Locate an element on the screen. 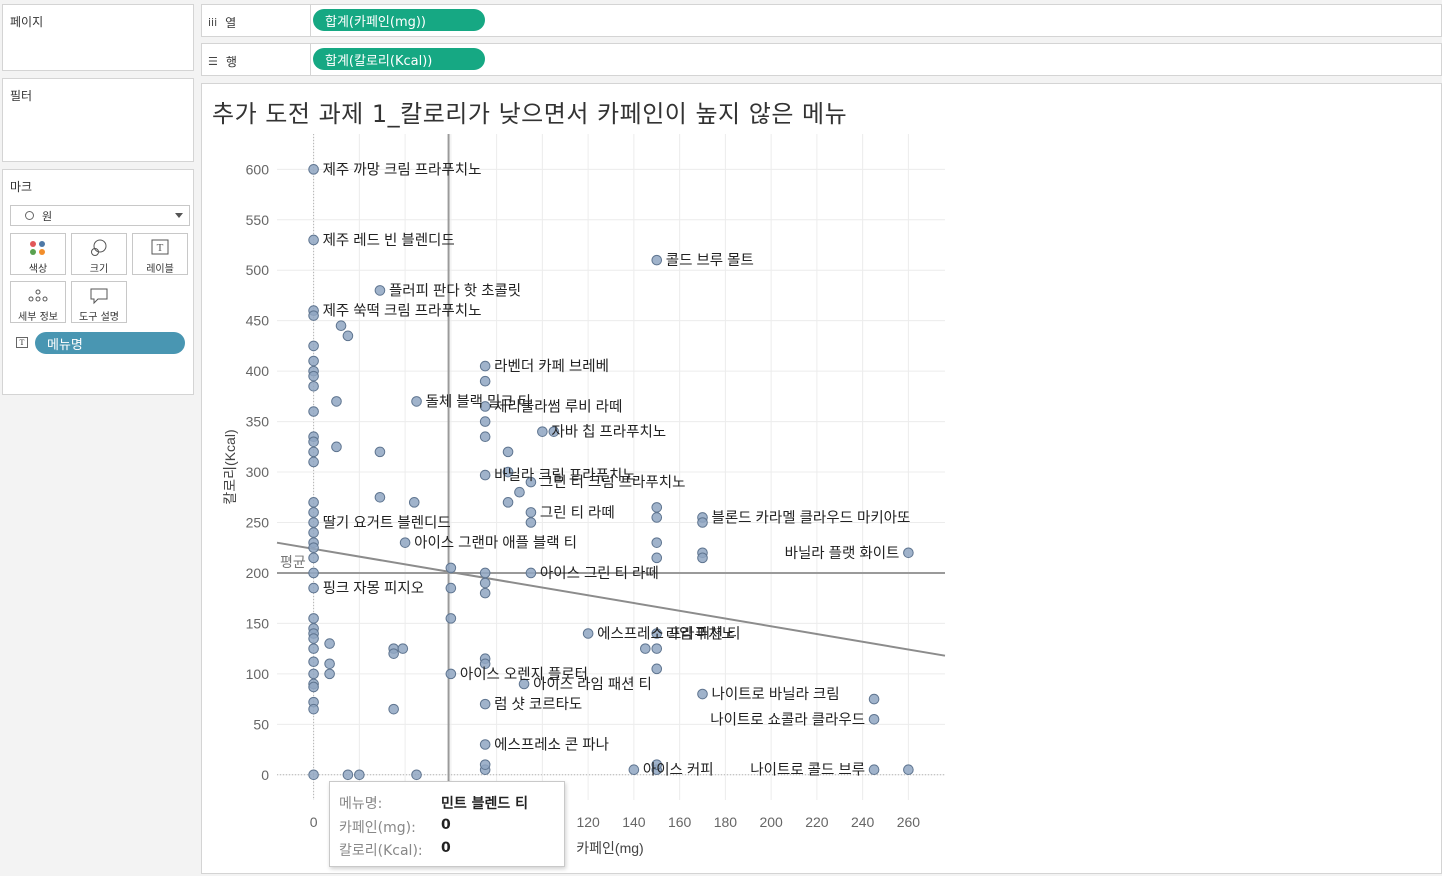 The height and width of the screenshot is (876, 1442). point-label: 에스프레소 콘 파나 is located at coordinates (551, 745).